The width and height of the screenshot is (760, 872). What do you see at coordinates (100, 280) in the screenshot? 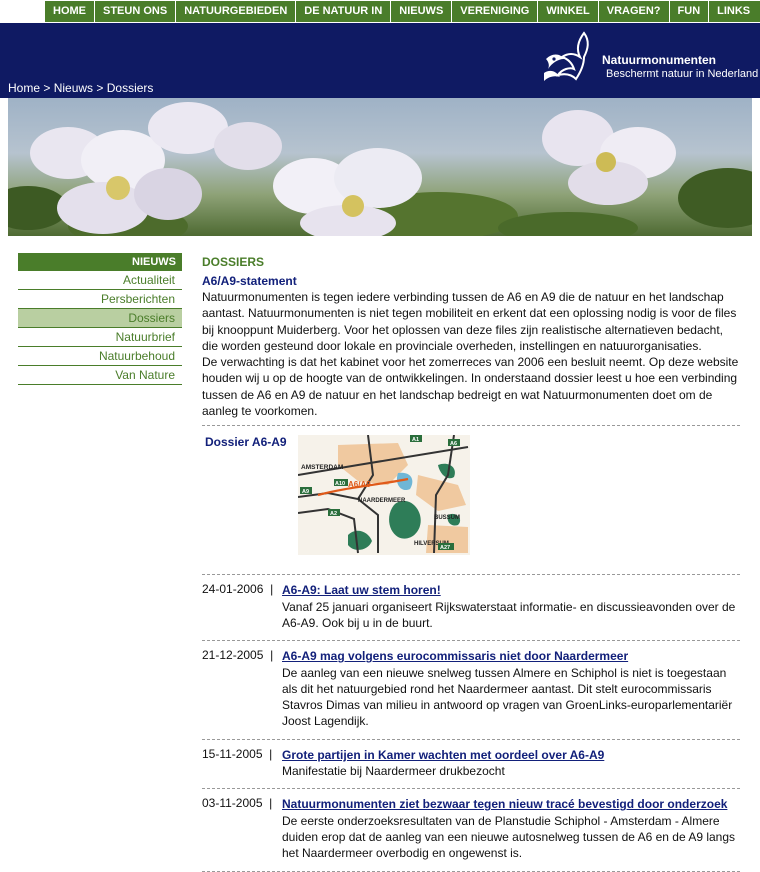
I see `sidebar-item-actualiteit: Actualiteit` at bounding box center [100, 280].